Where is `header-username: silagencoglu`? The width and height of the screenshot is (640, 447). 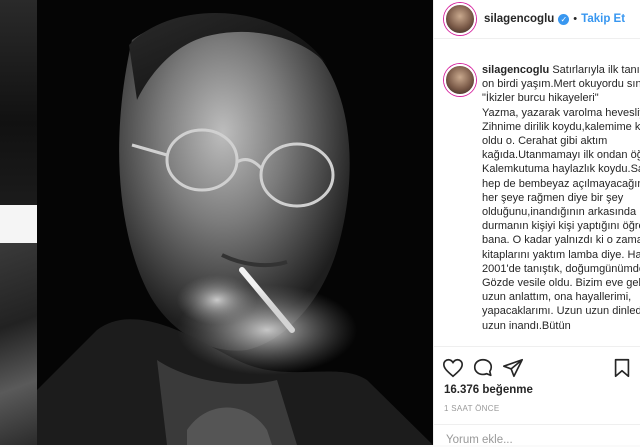 header-username: silagencoglu is located at coordinates (519, 19).